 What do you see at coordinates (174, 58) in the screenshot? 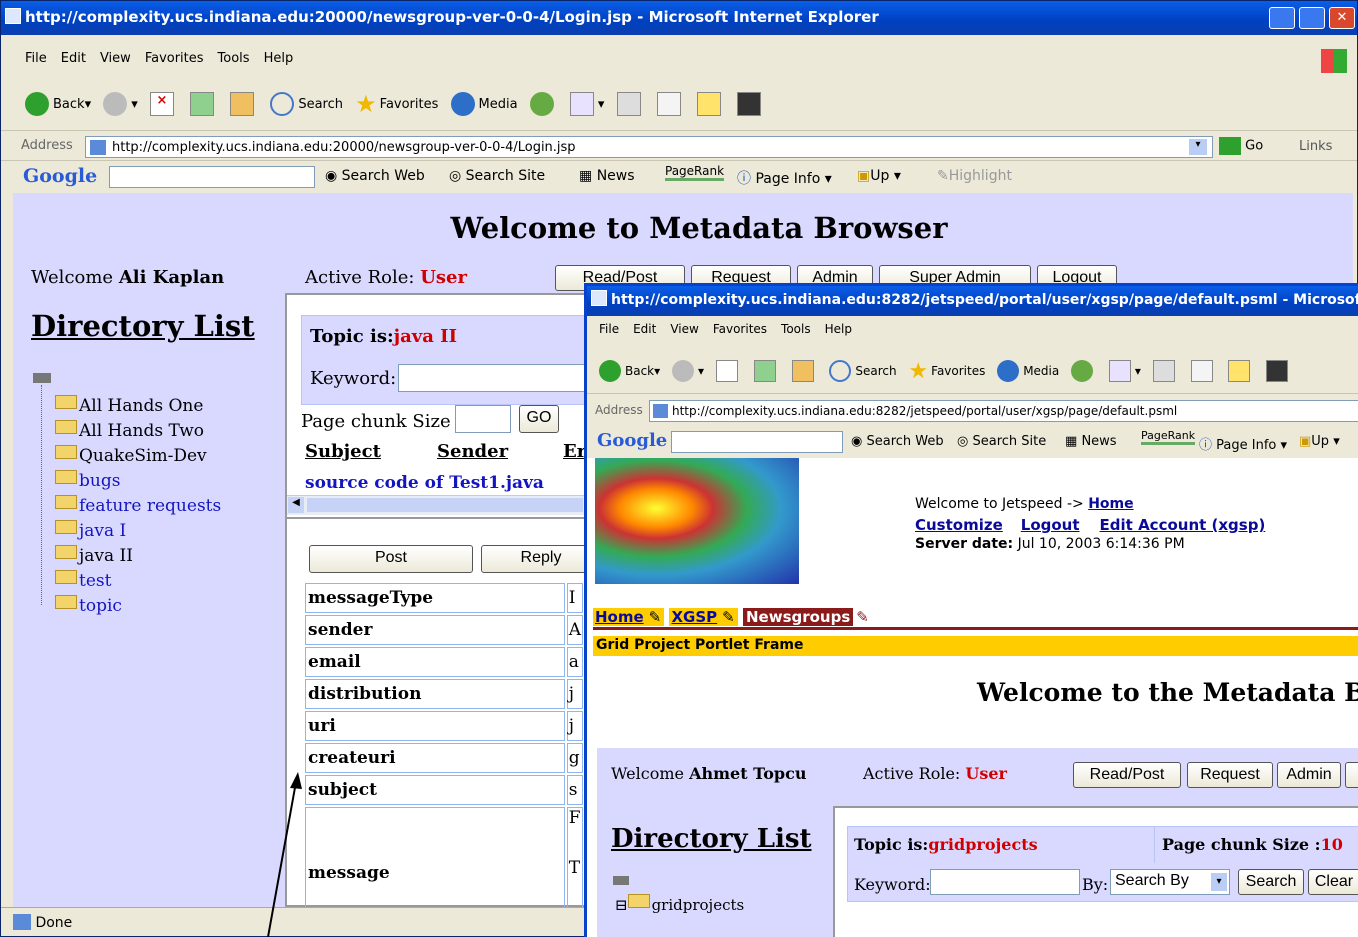
I see `menu-favorites: Favorites` at bounding box center [174, 58].